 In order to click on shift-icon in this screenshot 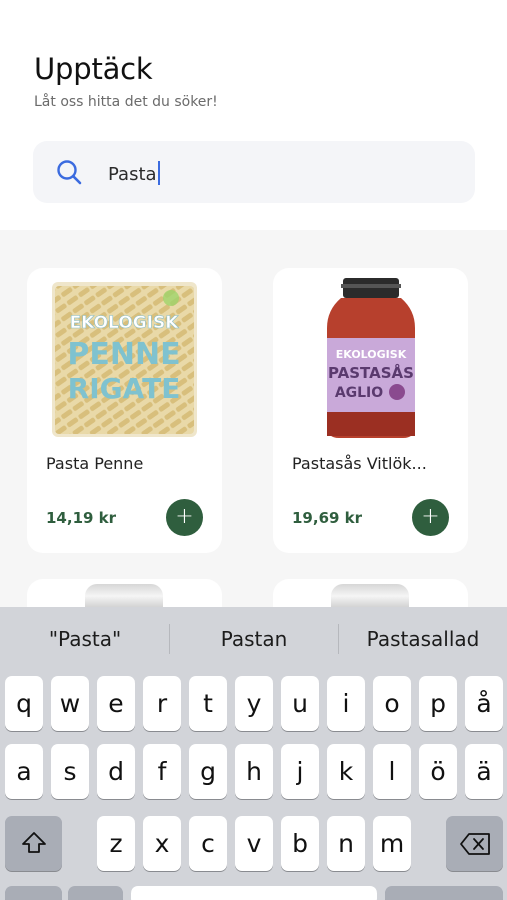, I will do `click(33, 842)`.